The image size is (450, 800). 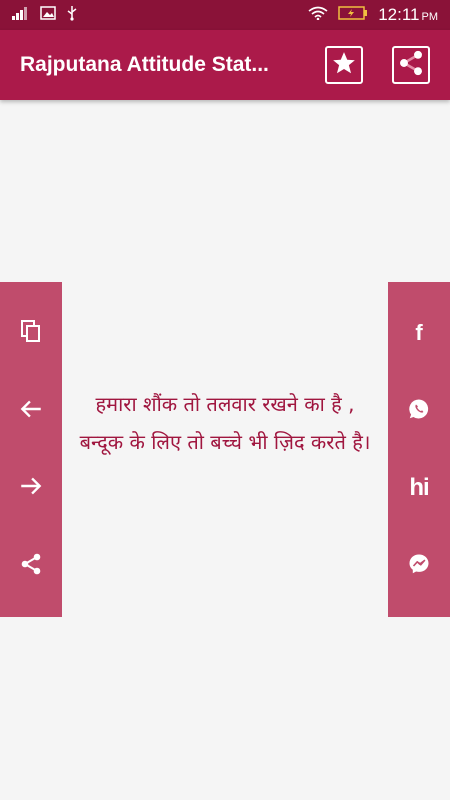 What do you see at coordinates (225, 15) in the screenshot?
I see `status-bar: 12:11 PM` at bounding box center [225, 15].